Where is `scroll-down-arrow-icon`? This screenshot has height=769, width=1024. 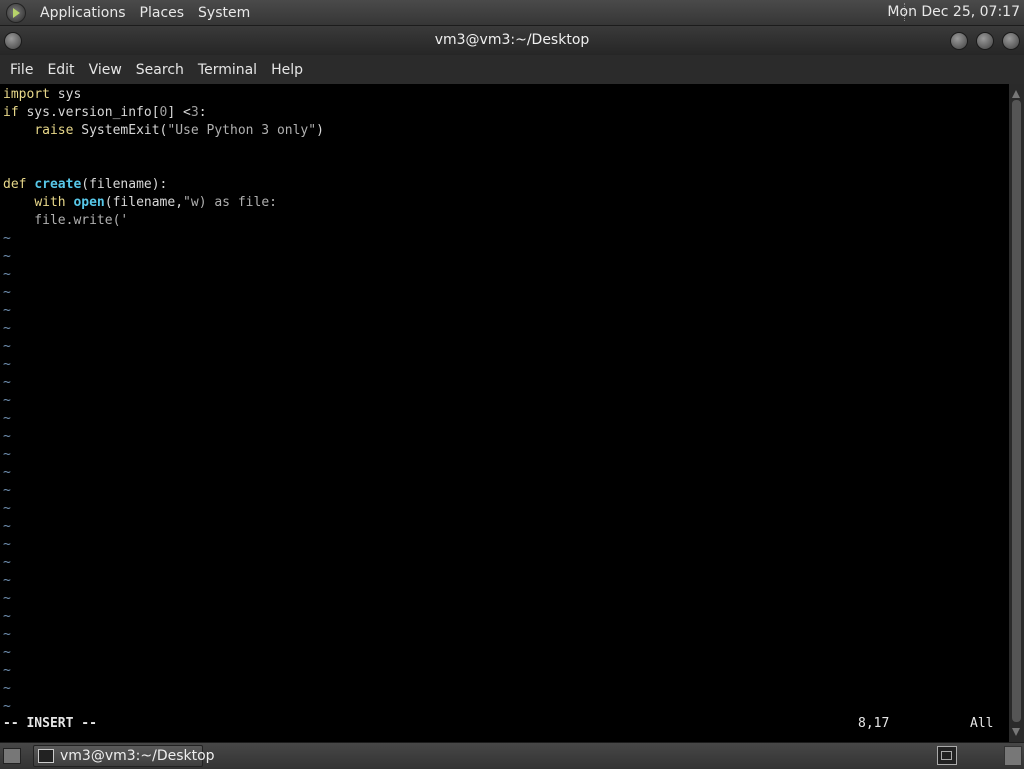 scroll-down-arrow-icon is located at coordinates (1016, 732).